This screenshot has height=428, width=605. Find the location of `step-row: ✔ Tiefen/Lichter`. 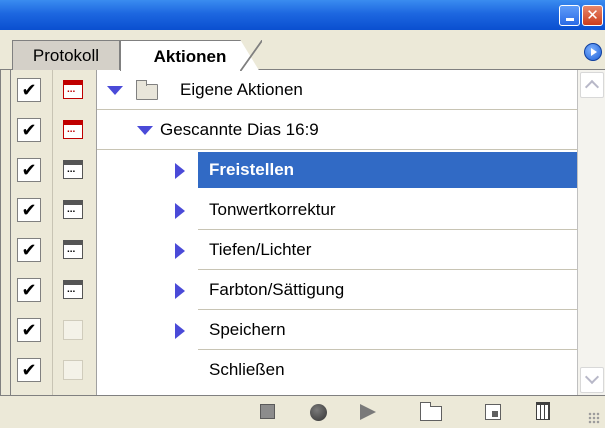

step-row: ✔ Tiefen/Lichter is located at coordinates (303, 250).